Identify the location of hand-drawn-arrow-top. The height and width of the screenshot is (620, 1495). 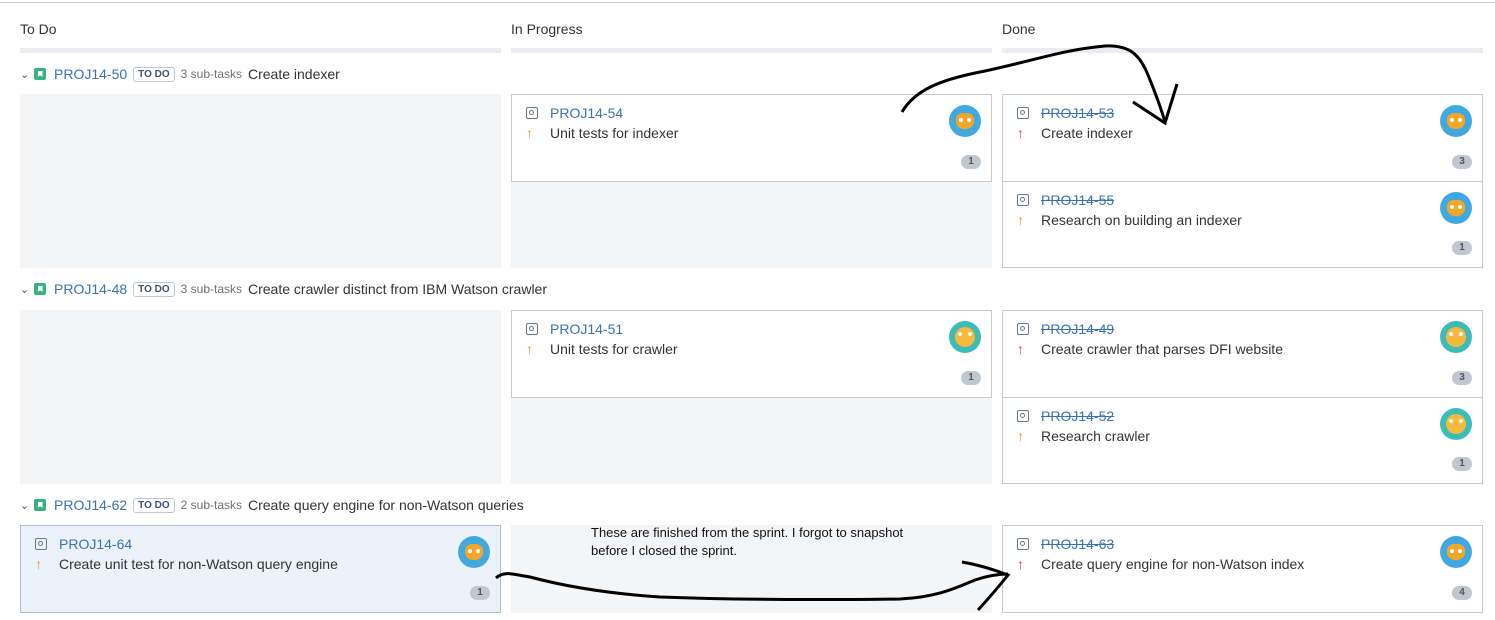
(1033, 83).